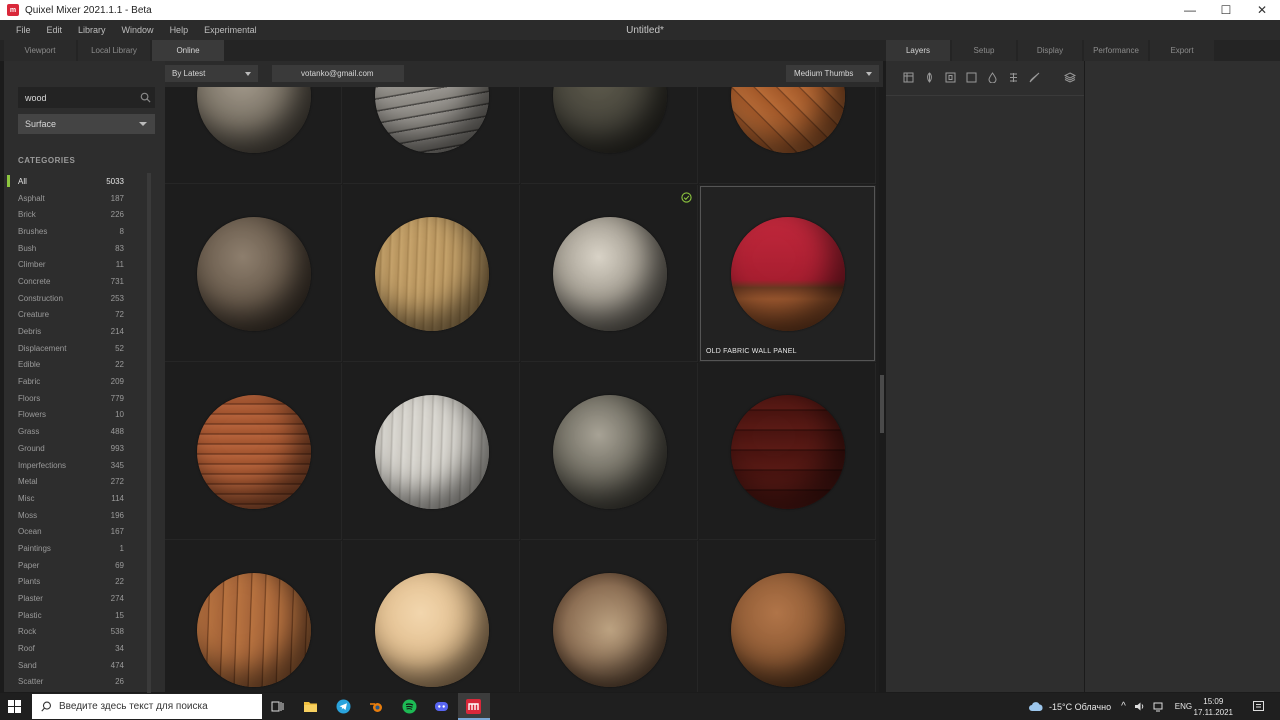  I want to click on sidebar-scrollbar, so click(149, 433).